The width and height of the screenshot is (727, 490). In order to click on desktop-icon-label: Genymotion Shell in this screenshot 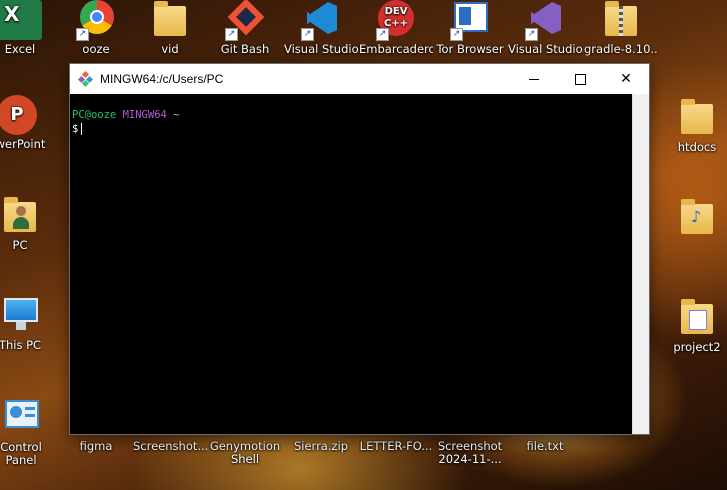, I will do `click(245, 453)`.